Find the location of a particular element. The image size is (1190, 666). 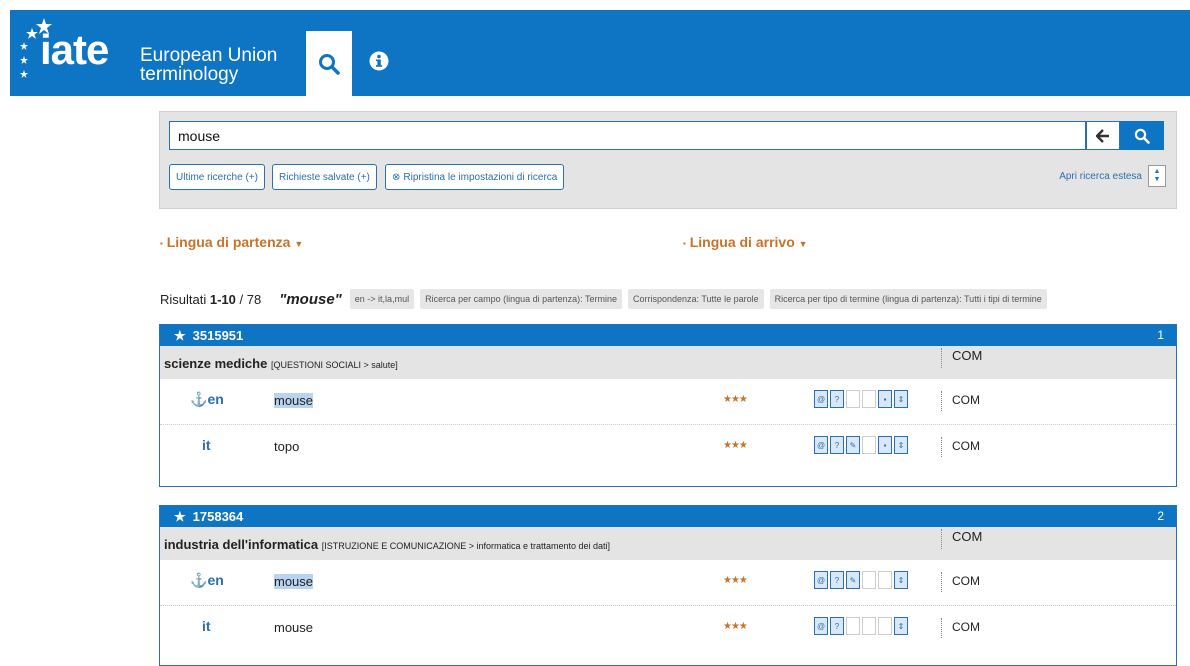

tab-search is located at coordinates (329, 63).